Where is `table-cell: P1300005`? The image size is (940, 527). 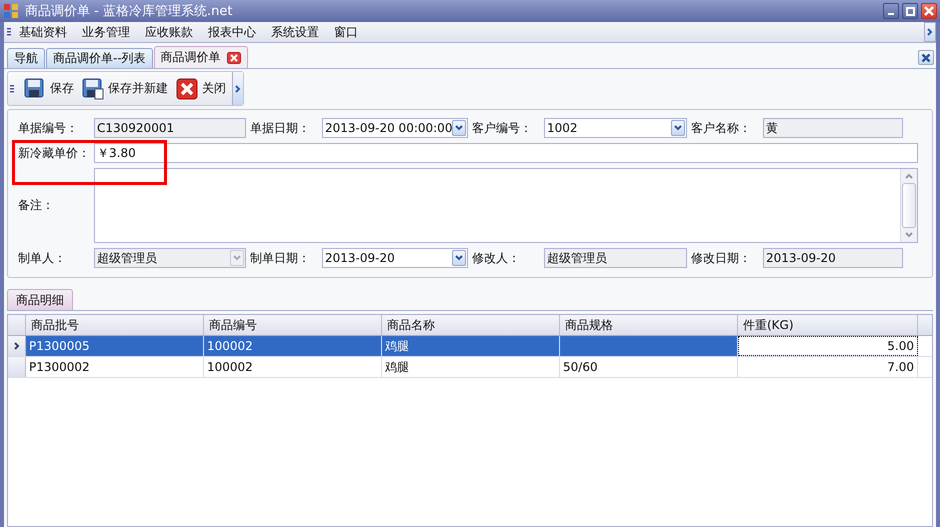
table-cell: P1300005 is located at coordinates (115, 346).